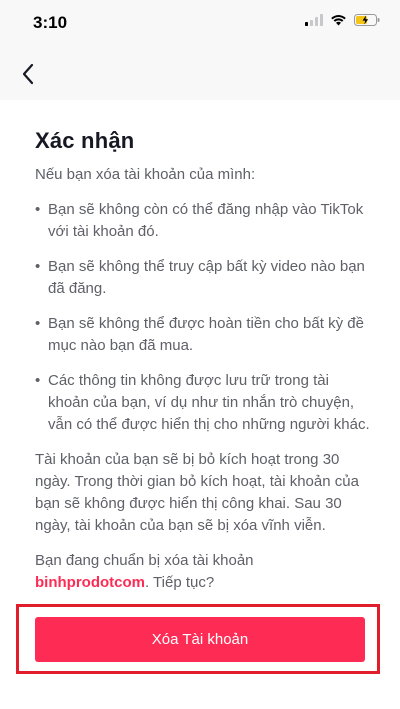  I want to click on delete-account-button: Xóa Tài khoản, so click(200, 639).